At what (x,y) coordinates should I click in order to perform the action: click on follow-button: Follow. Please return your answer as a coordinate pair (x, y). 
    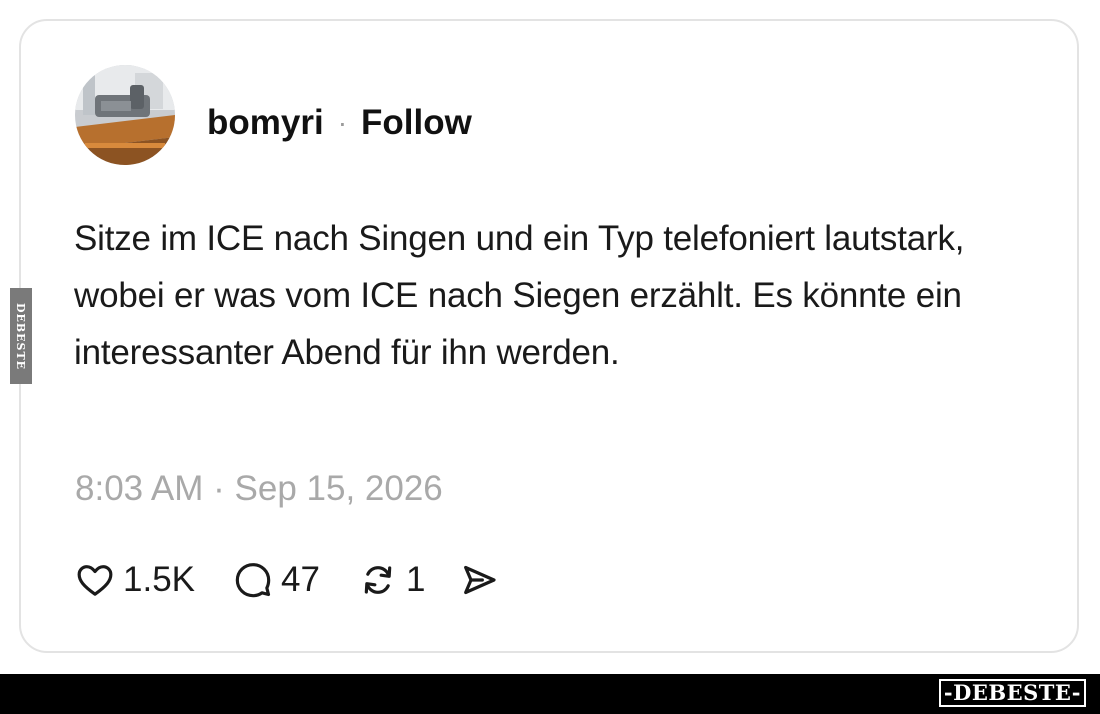
    Looking at the image, I should click on (416, 123).